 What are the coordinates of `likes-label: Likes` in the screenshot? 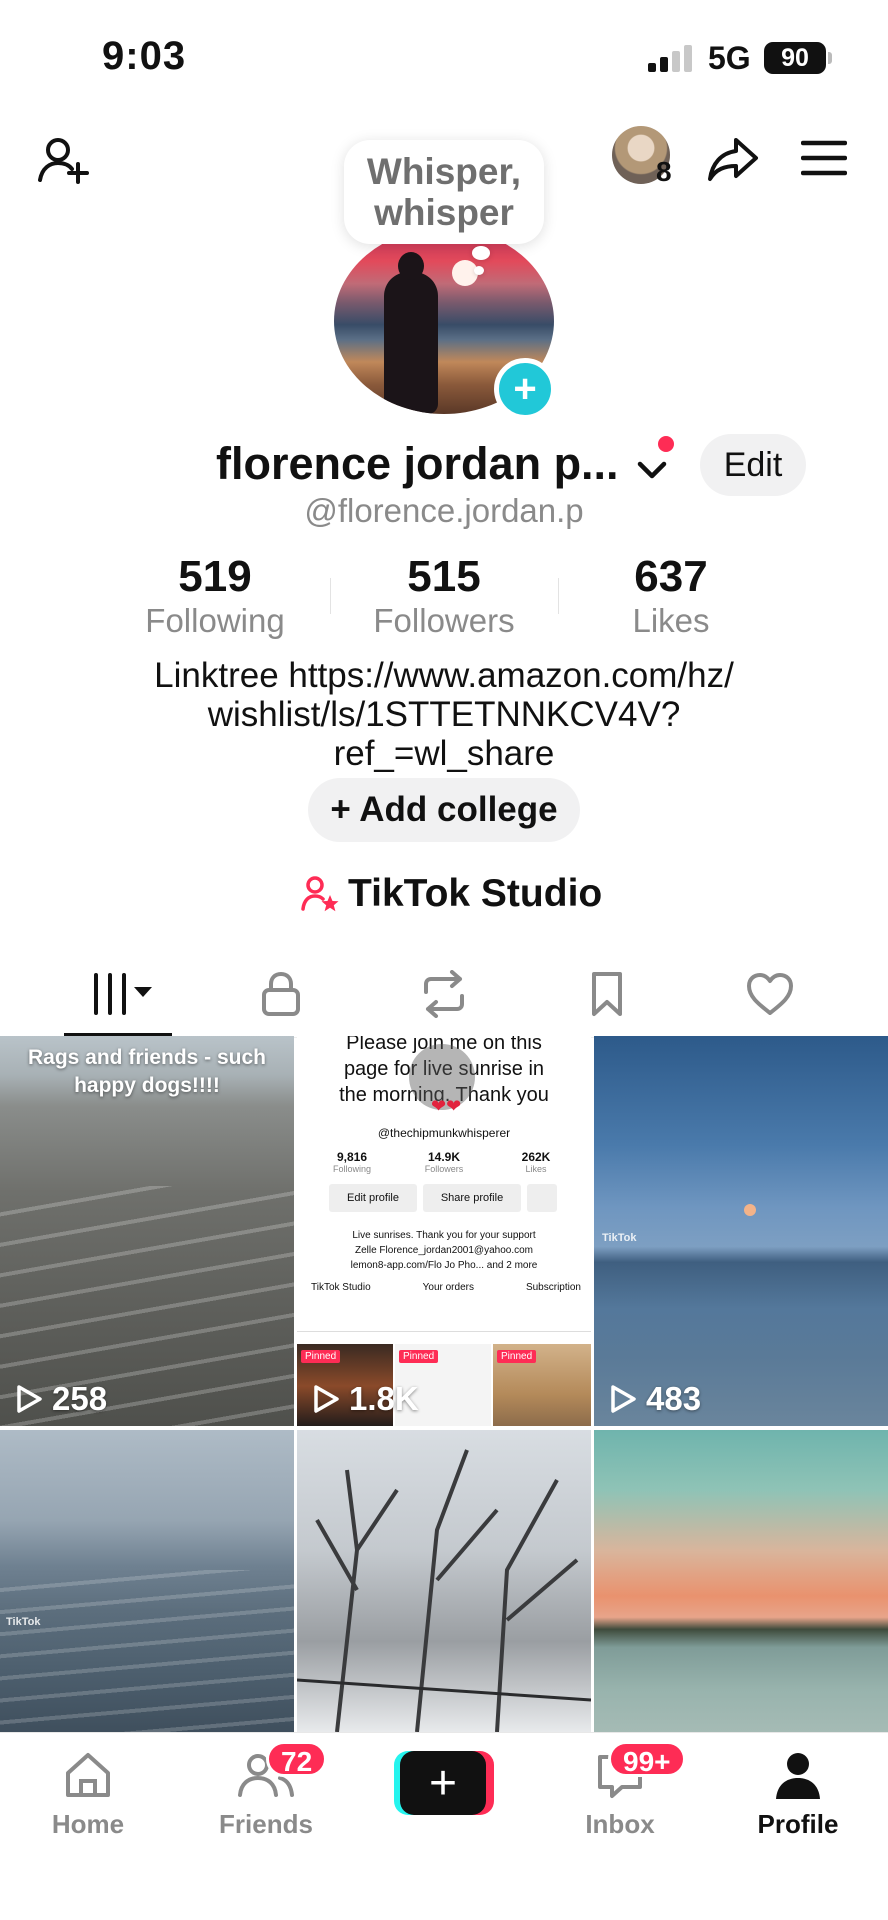 It's located at (671, 620).